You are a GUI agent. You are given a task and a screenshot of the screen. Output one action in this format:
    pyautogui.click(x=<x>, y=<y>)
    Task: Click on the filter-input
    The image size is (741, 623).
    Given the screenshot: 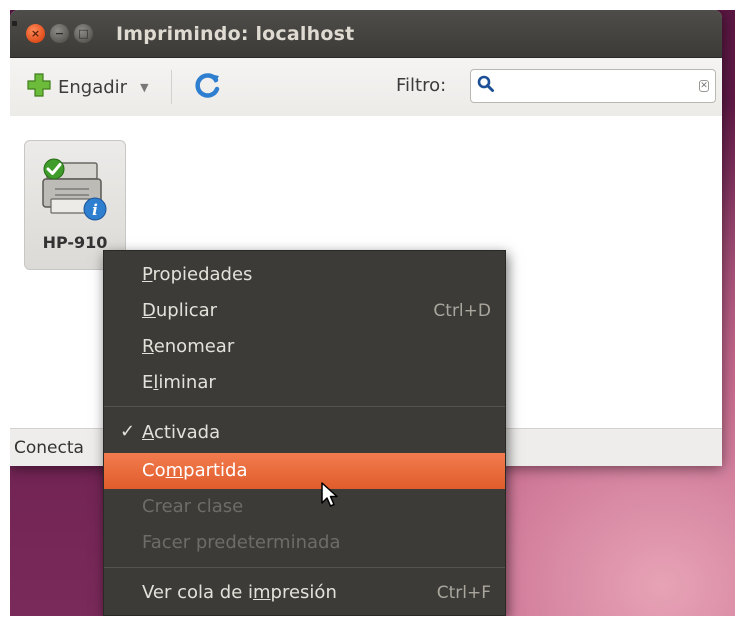 What is the action you would take?
    pyautogui.click(x=600, y=86)
    